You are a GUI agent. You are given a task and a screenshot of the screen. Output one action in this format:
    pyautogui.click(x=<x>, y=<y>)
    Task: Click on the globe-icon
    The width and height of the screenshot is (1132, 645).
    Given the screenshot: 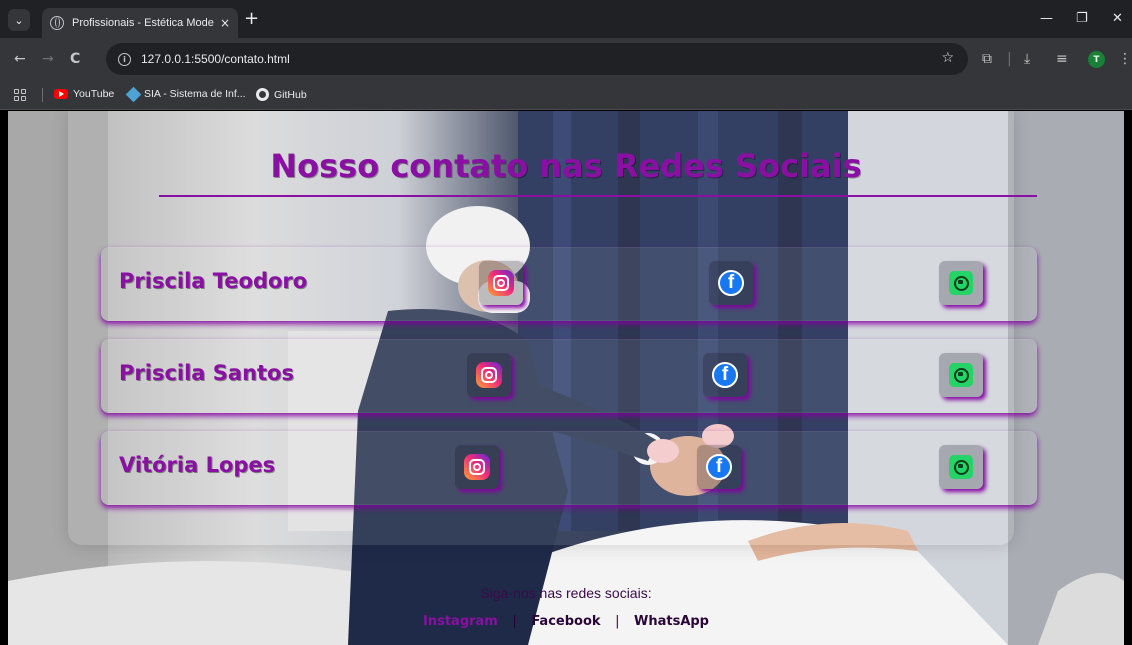 What is the action you would take?
    pyautogui.click(x=57, y=23)
    